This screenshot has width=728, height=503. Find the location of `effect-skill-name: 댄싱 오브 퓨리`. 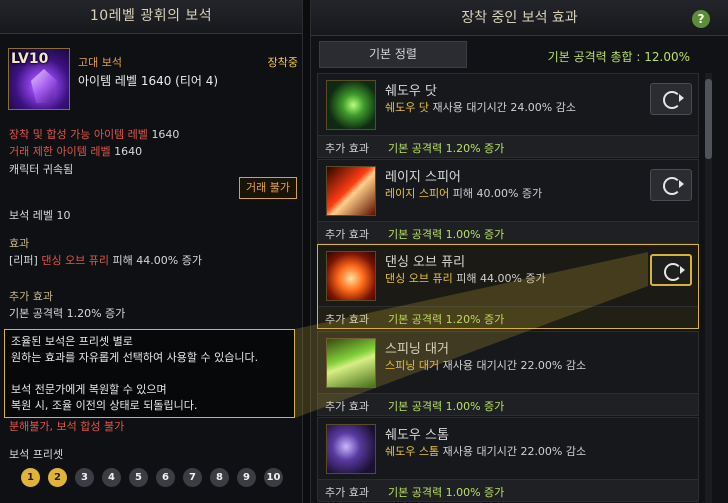

effect-skill-name: 댄싱 오브 퓨리 is located at coordinates (75, 260).